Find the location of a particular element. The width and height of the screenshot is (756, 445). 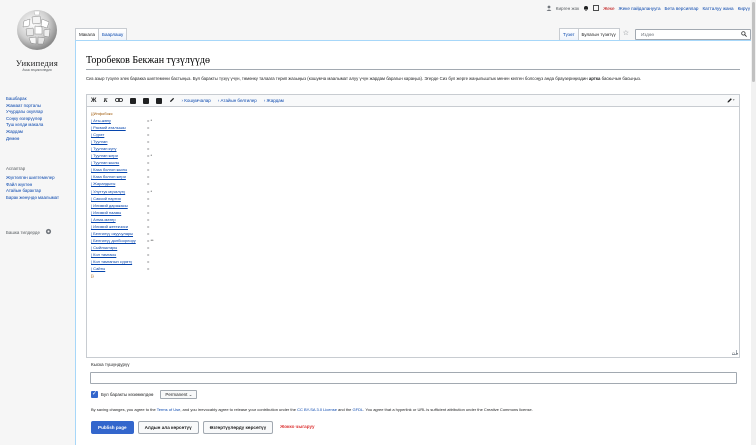

code-key: | Кол тамгасы is located at coordinates (104, 254).